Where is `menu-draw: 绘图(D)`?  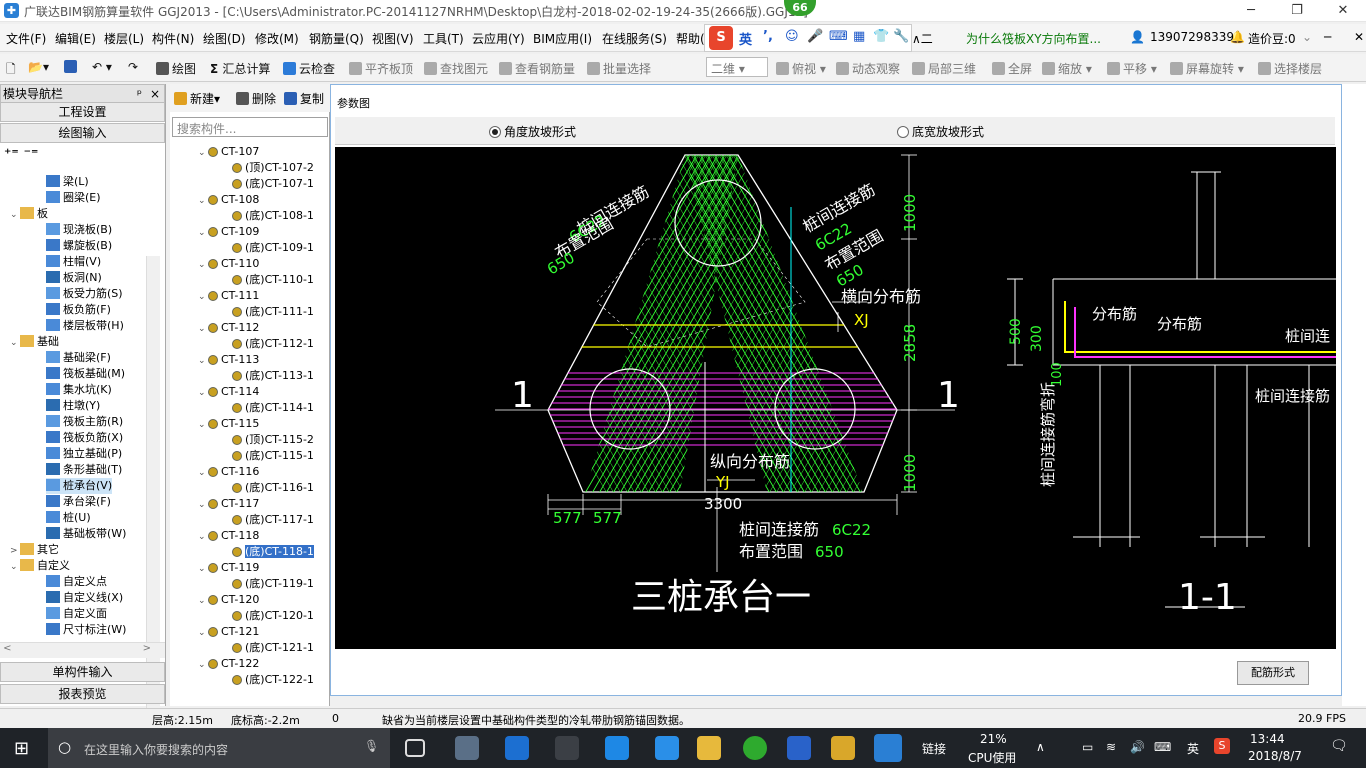
menu-draw: 绘图(D) is located at coordinates (224, 38).